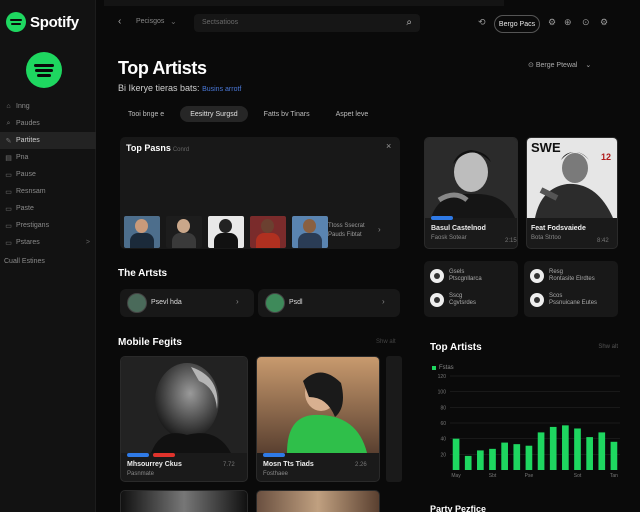 This screenshot has height=512, width=640. What do you see at coordinates (559, 65) in the screenshot?
I see `sort-dropdown: ⊙ Berge Ptewal ⌄` at bounding box center [559, 65].